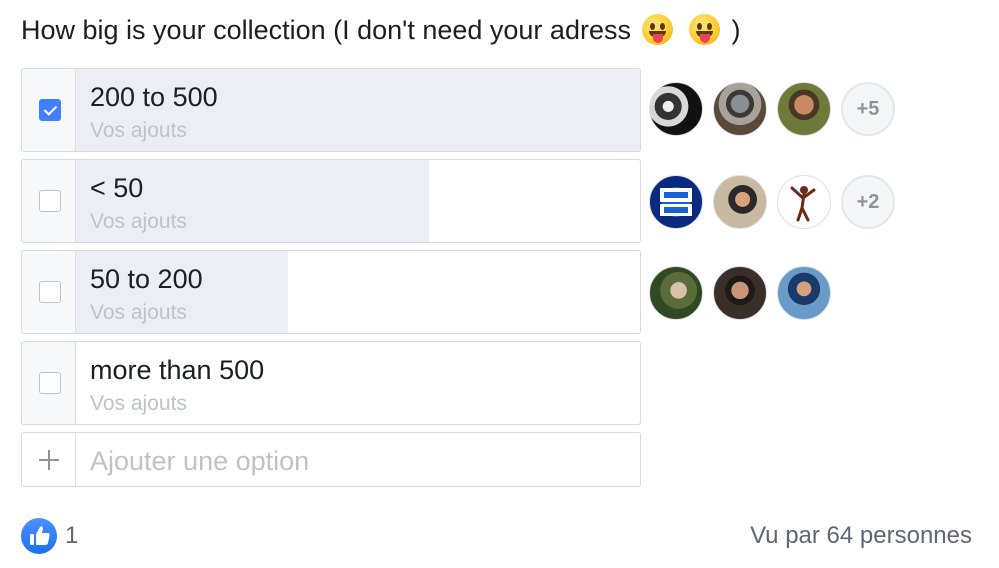  I want to click on option-voters, so click(745, 293).